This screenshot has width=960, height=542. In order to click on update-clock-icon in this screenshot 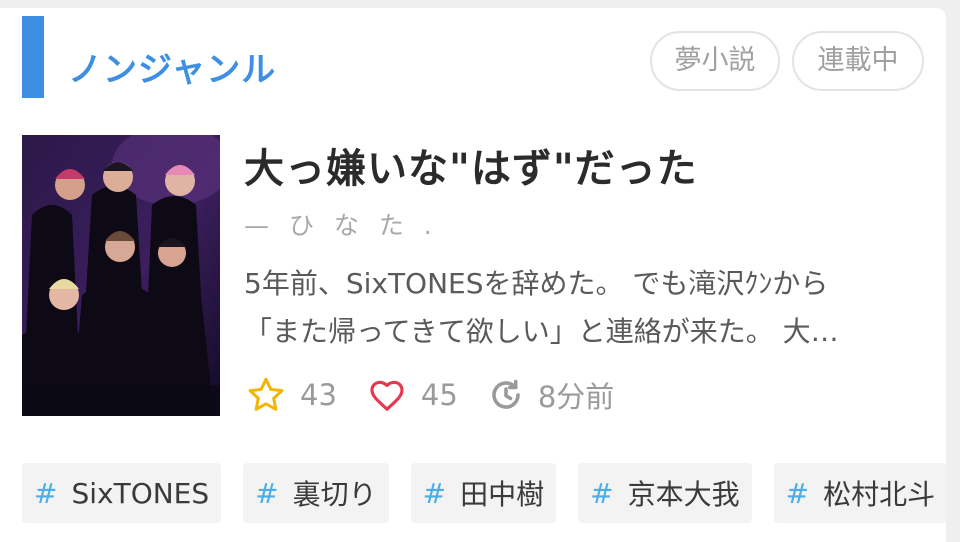, I will do `click(506, 395)`.